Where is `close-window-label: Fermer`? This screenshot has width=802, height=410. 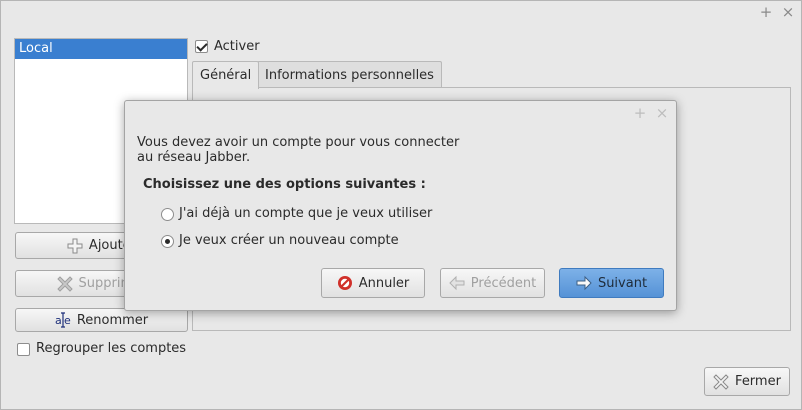
close-window-label: Fermer is located at coordinates (758, 381).